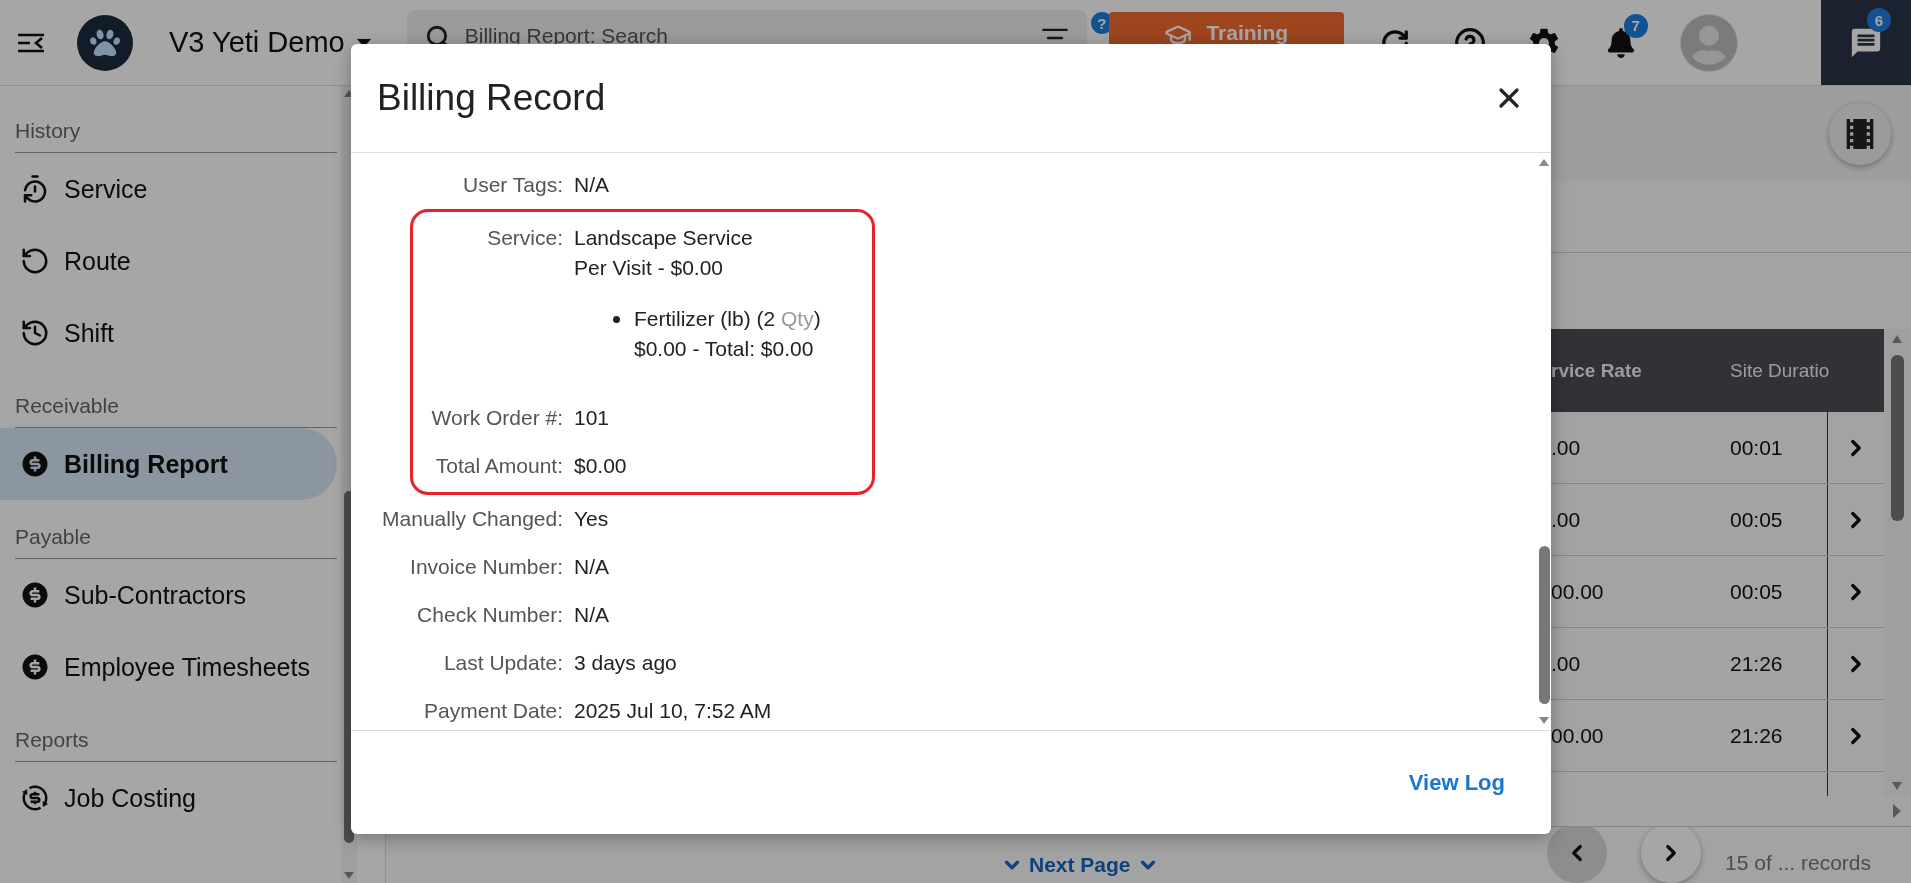  I want to click on message-badge: 6, so click(1879, 20).